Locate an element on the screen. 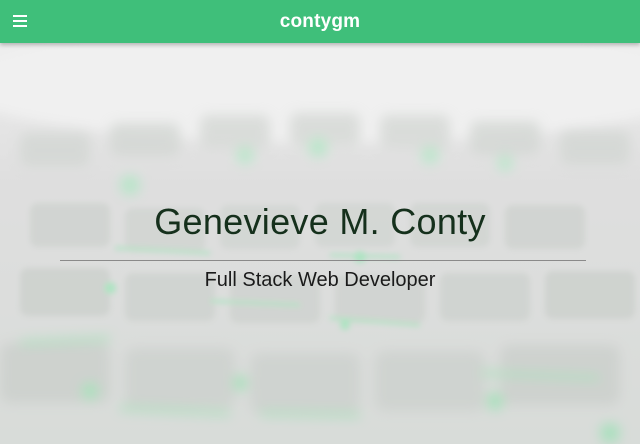 The height and width of the screenshot is (444, 640). menu-button is located at coordinates (20, 21).